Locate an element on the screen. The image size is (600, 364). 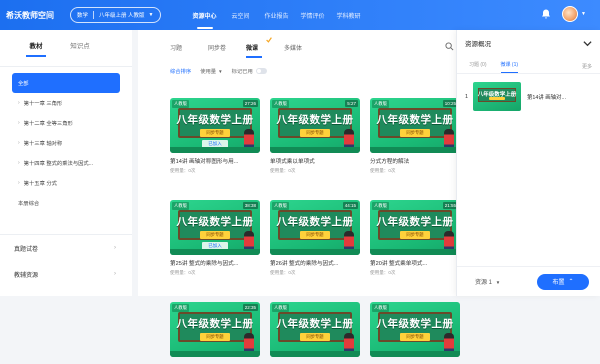
duration-badge: 22:35 is located at coordinates (250, 307).